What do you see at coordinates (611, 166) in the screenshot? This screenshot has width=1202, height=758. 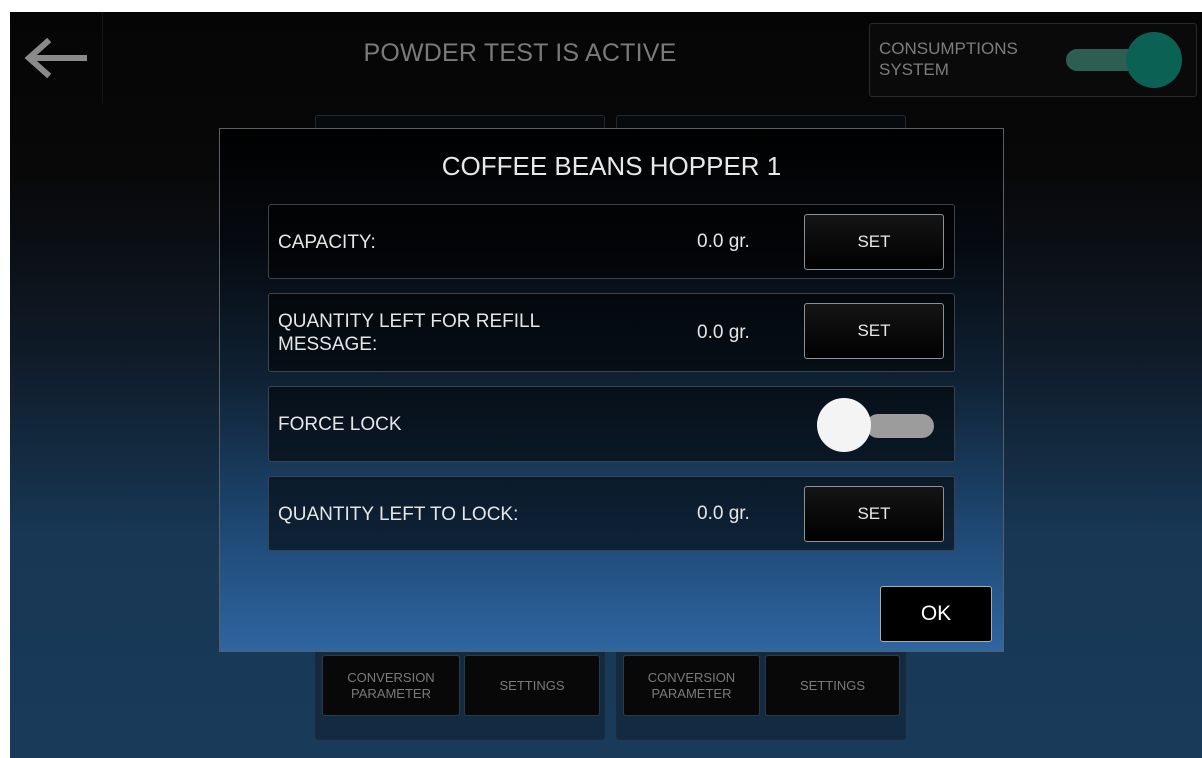 I see `dialog-title: COFFEE BEANS HOPPER 1` at bounding box center [611, 166].